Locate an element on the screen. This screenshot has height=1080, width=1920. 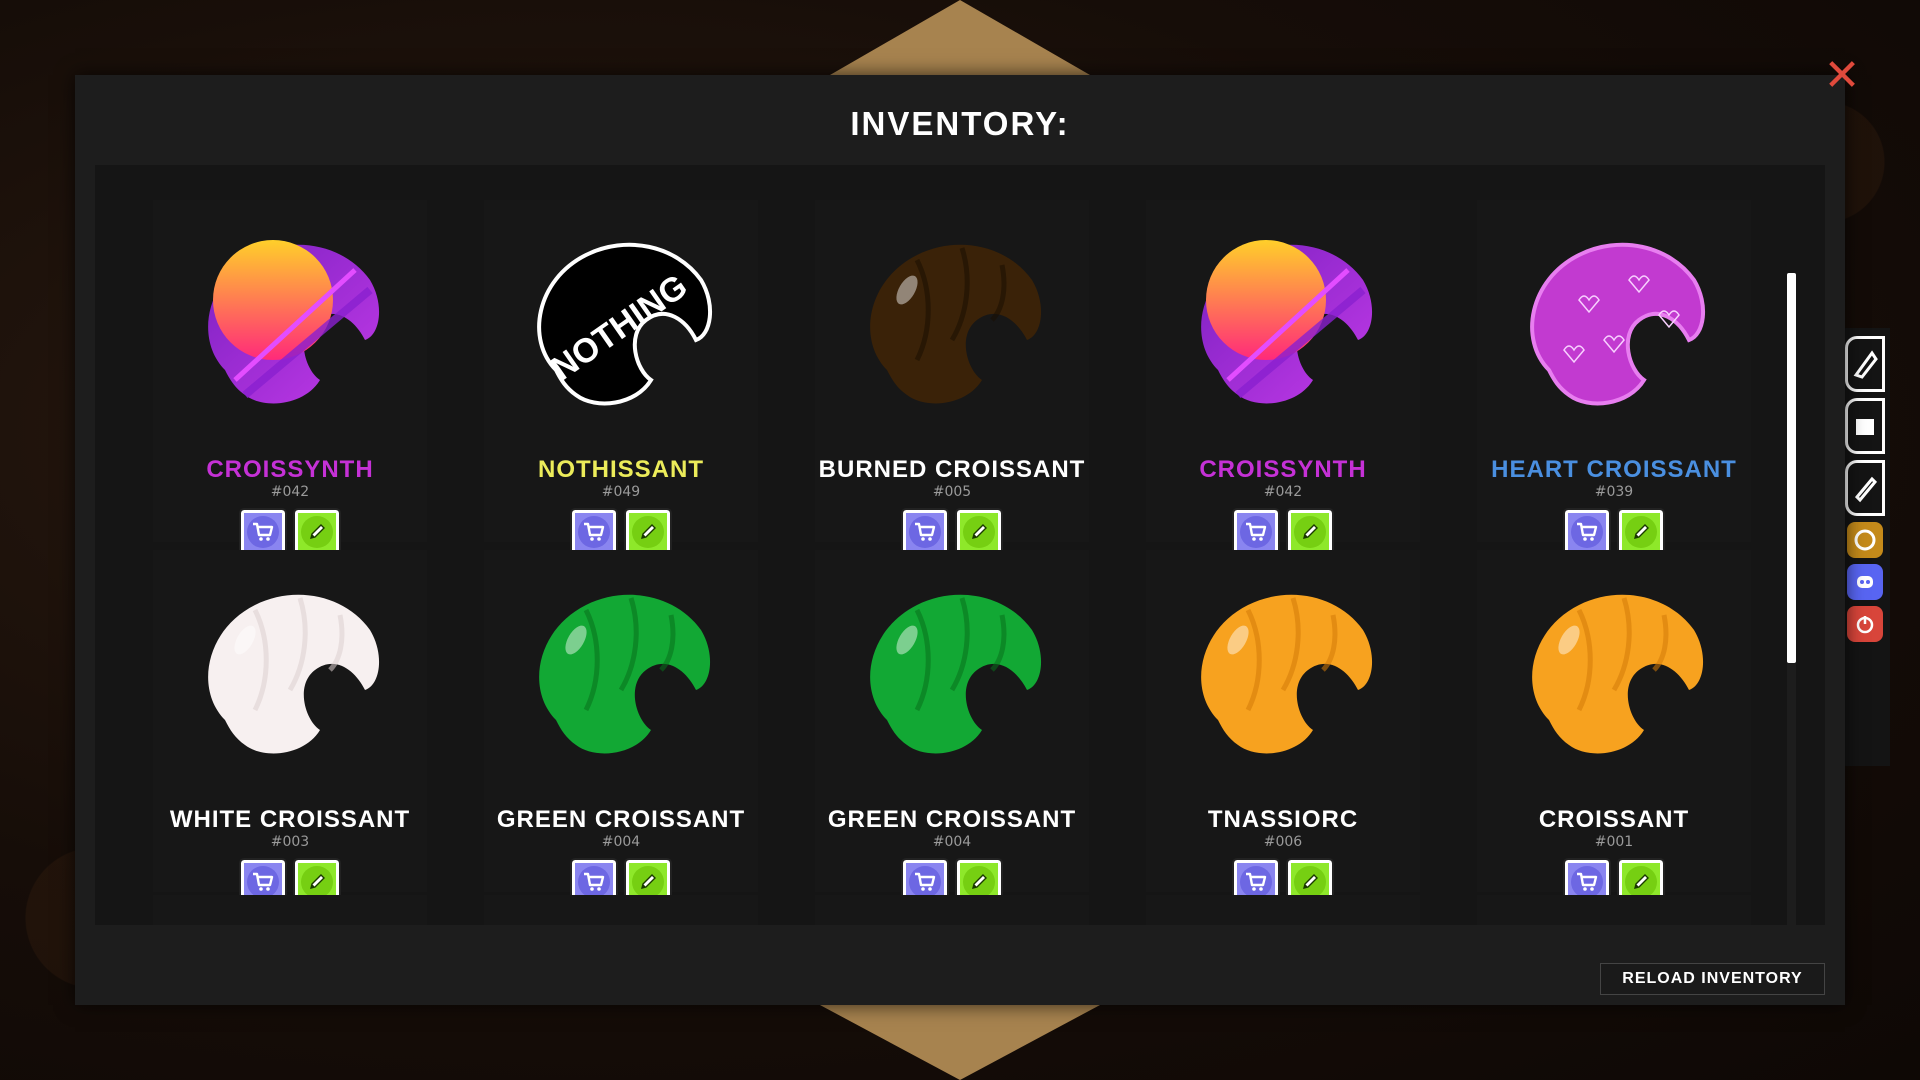
leaderboard-button is located at coordinates (1865, 540).